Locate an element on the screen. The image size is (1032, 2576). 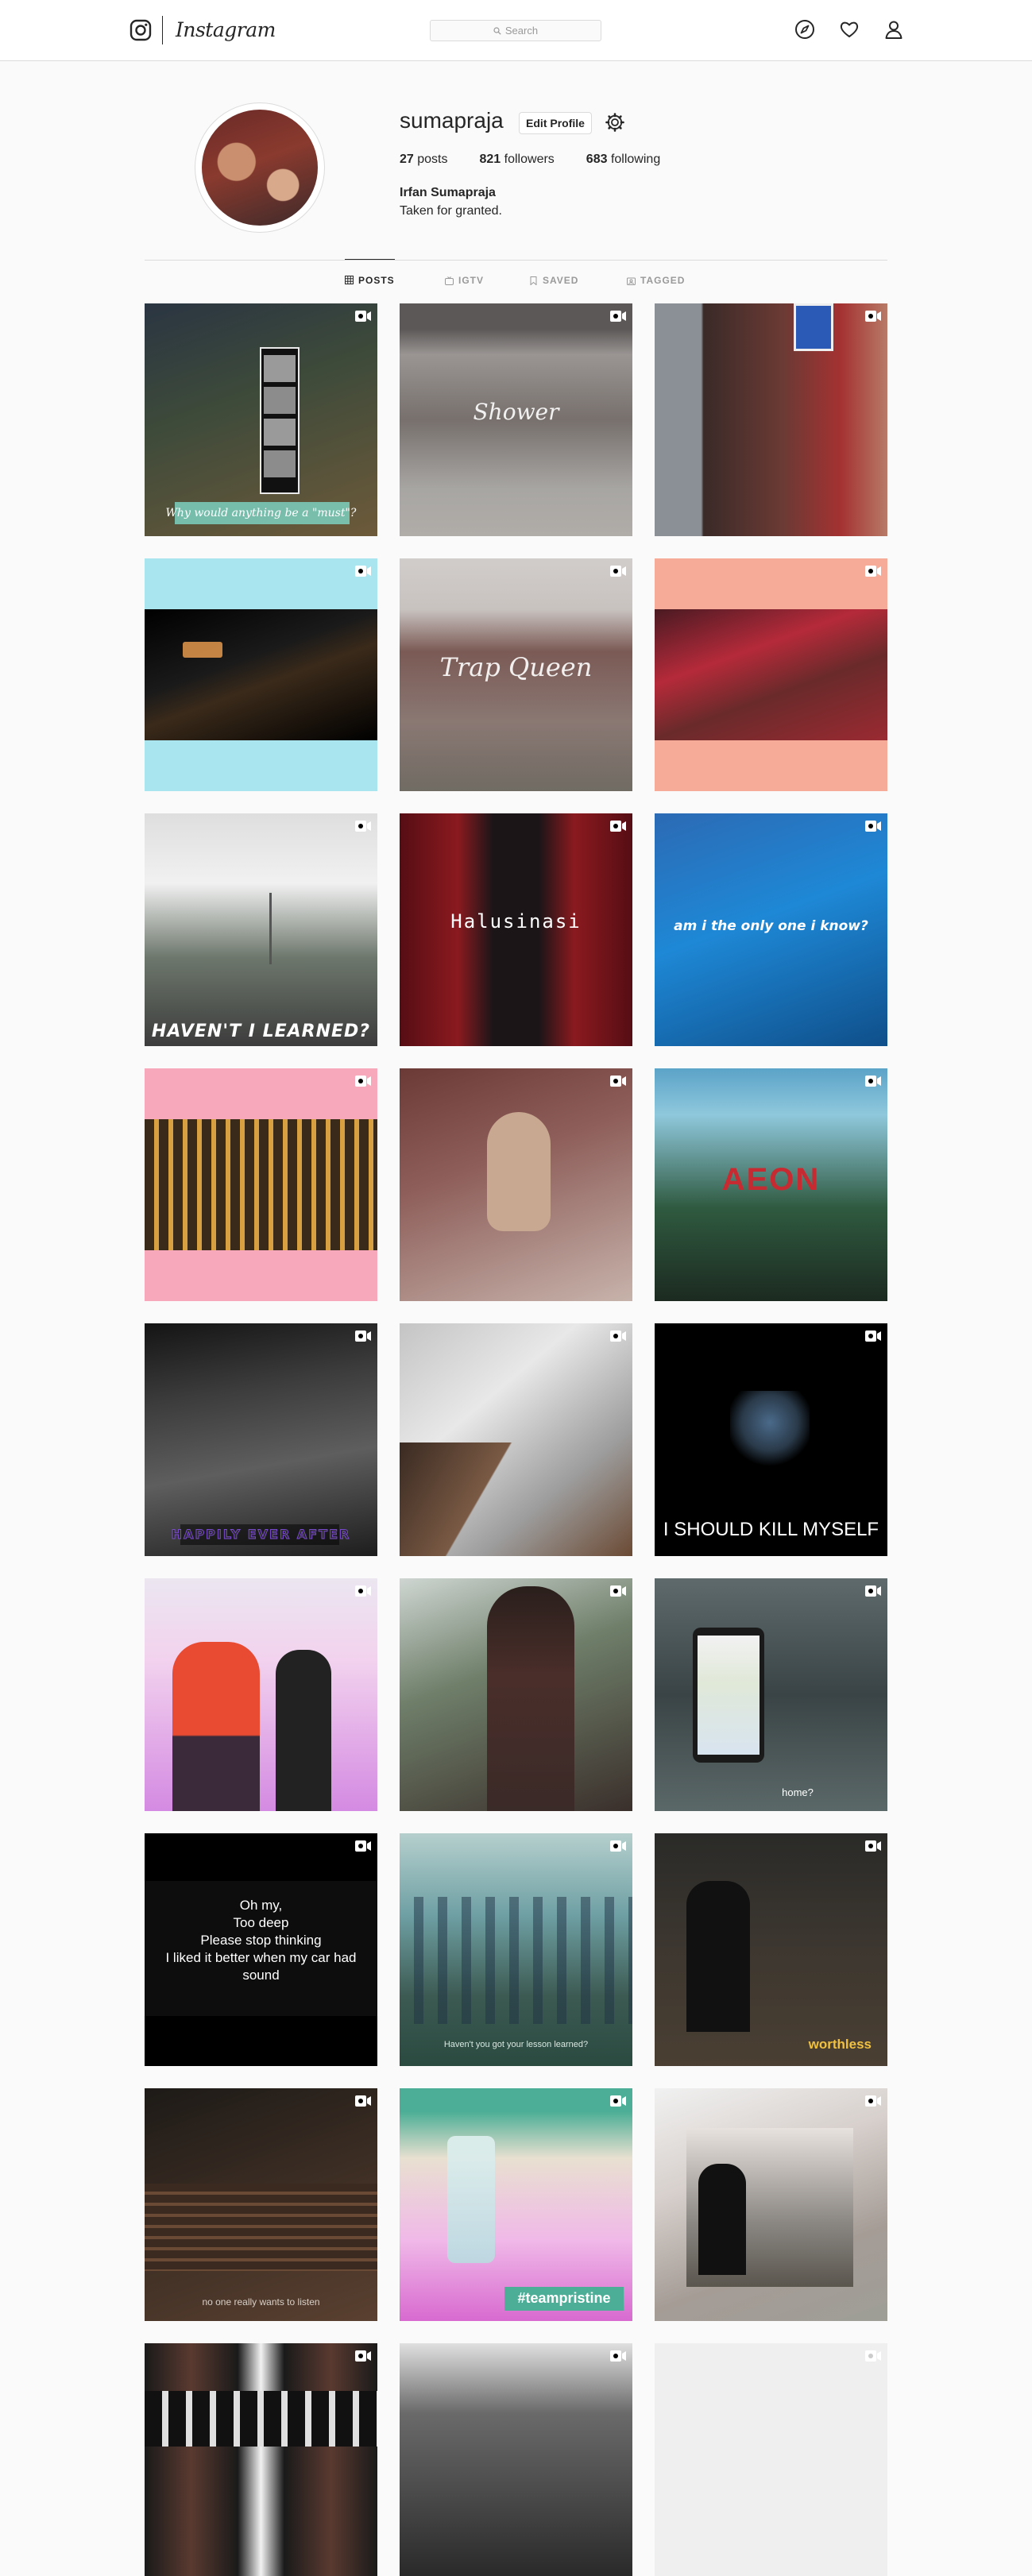
tab-tagged: TAGGED is located at coordinates (656, 280).